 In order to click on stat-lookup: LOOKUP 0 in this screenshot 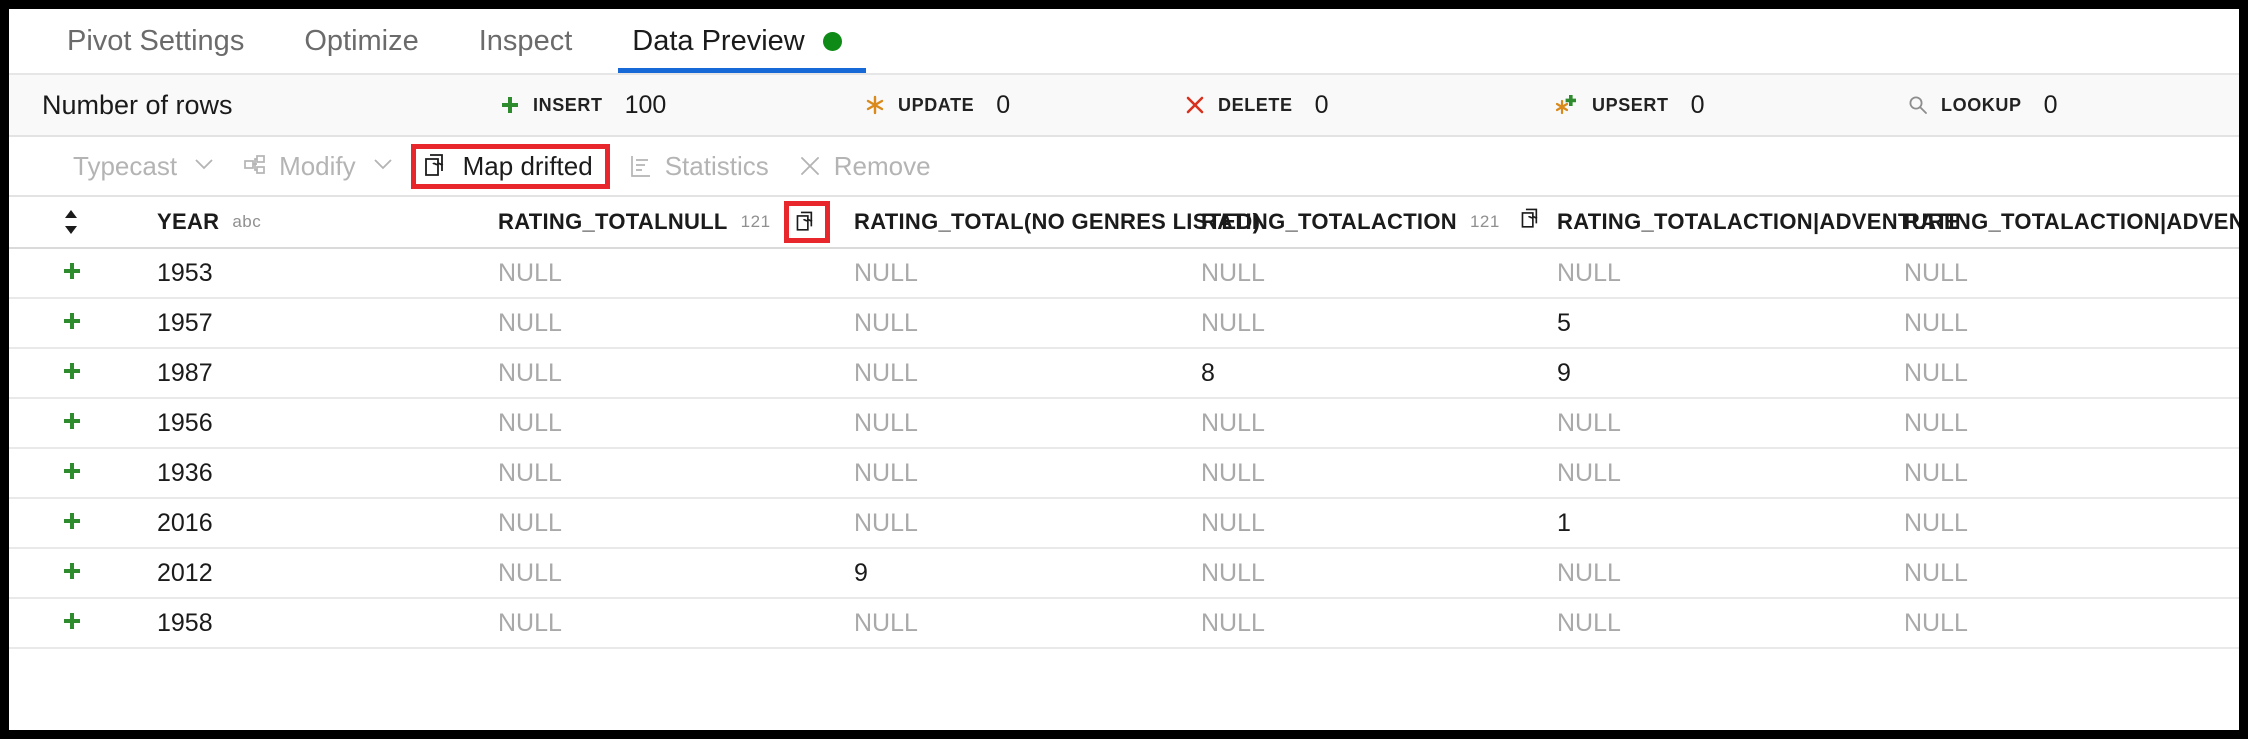, I will do `click(1982, 105)`.